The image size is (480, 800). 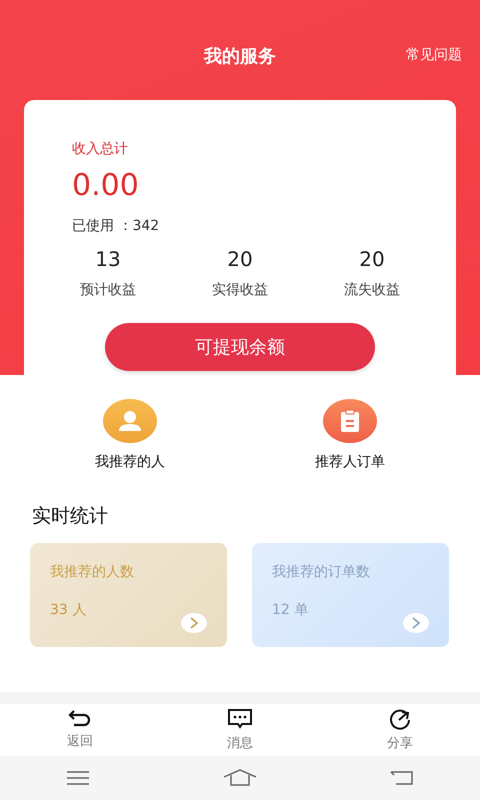 I want to click on stat-card-title: 我推荐的订单数, so click(x=321, y=572).